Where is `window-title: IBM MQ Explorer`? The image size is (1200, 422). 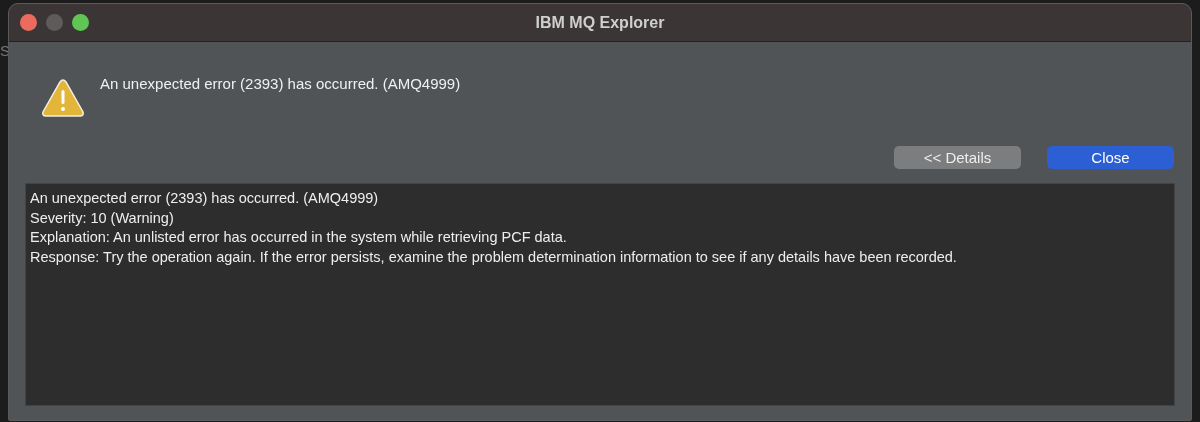
window-title: IBM MQ Explorer is located at coordinates (600, 22).